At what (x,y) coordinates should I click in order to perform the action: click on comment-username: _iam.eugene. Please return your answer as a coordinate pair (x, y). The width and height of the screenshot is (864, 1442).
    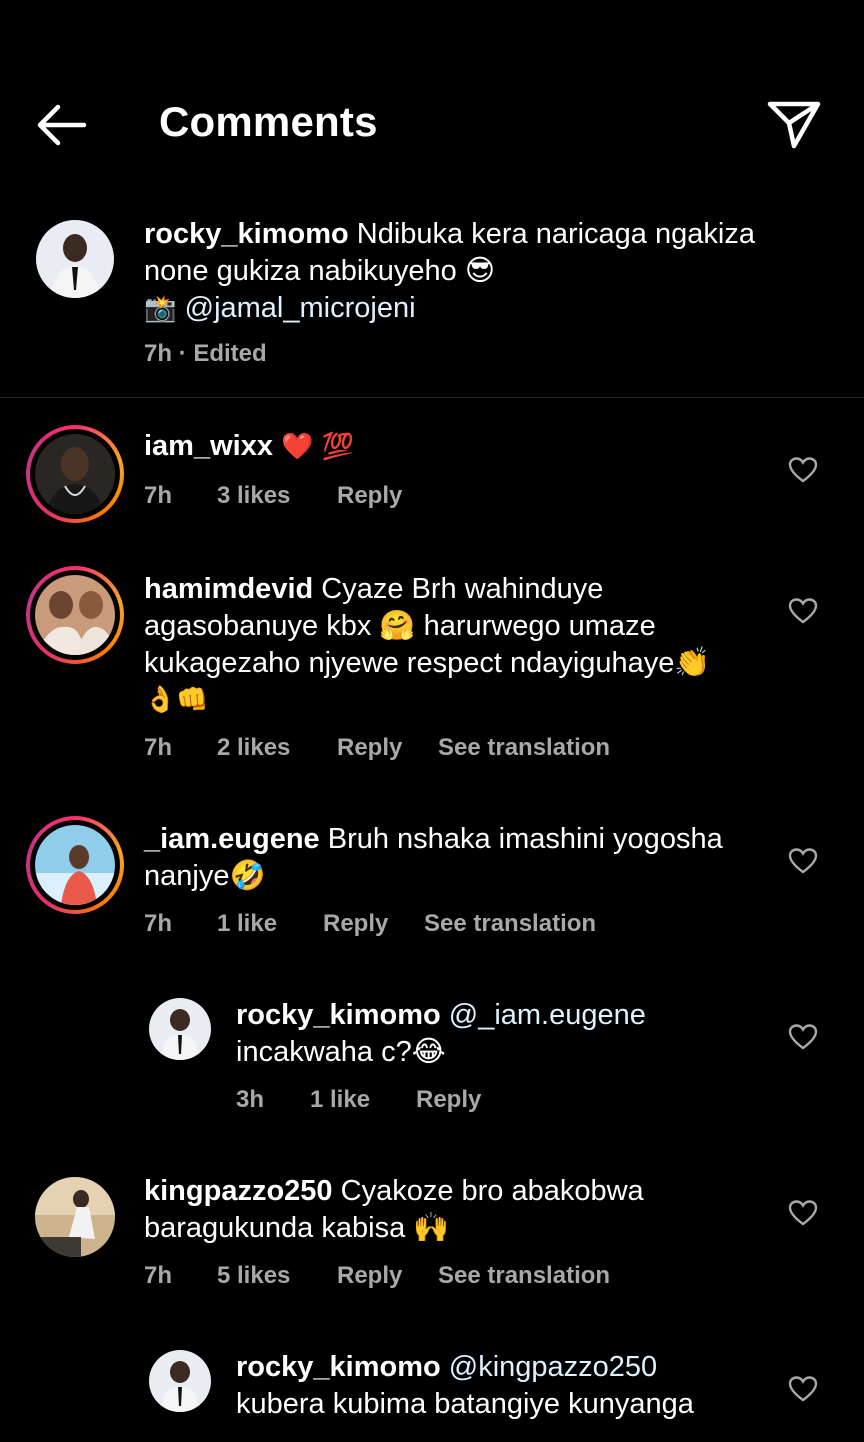
    Looking at the image, I should click on (232, 839).